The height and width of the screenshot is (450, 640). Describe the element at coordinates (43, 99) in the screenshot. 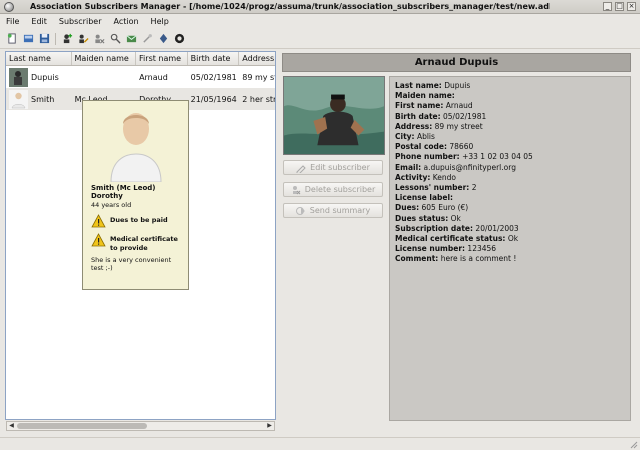

I see `cell-text: Smith` at that location.